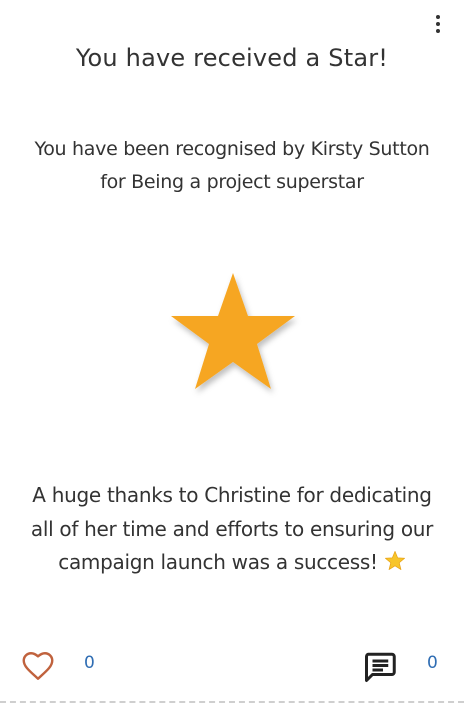 This screenshot has height=703, width=464. Describe the element at coordinates (438, 24) in the screenshot. I see `more-options-icon` at that location.